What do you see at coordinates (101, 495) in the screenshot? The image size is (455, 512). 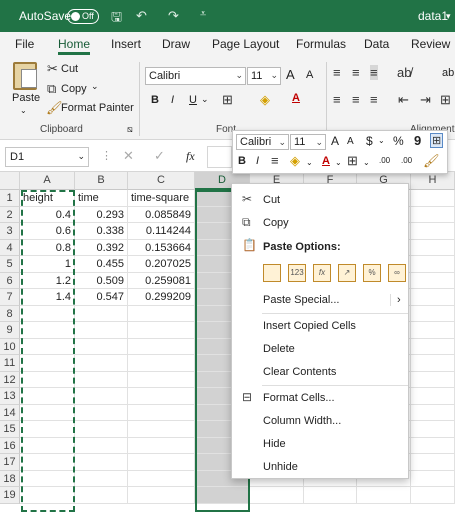 I see `cell-b19` at bounding box center [101, 495].